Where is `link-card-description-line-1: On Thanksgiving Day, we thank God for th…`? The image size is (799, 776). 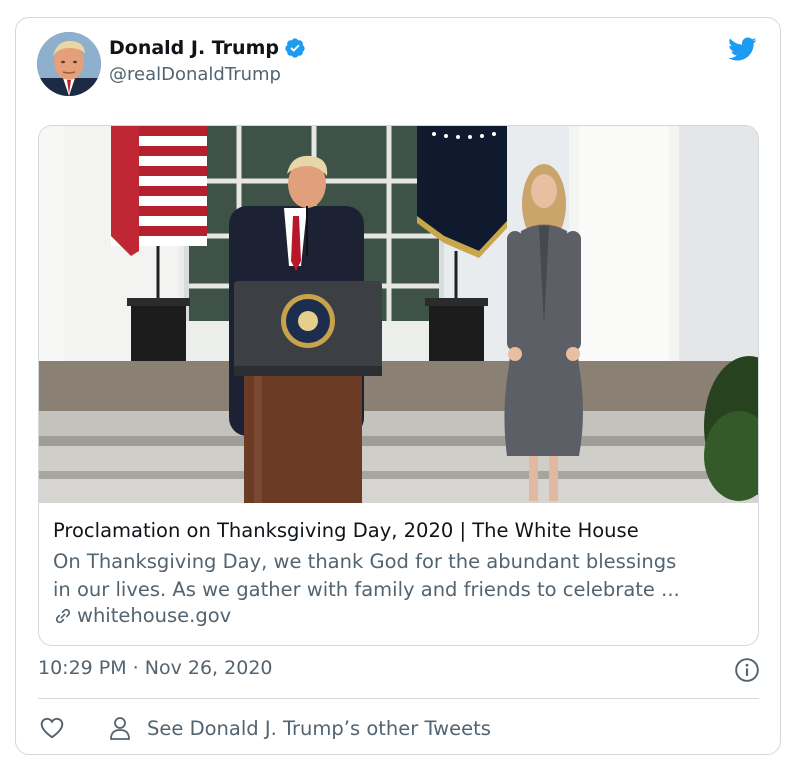 link-card-description-line-1: On Thanksgiving Day, we thank God for th… is located at coordinates (365, 561).